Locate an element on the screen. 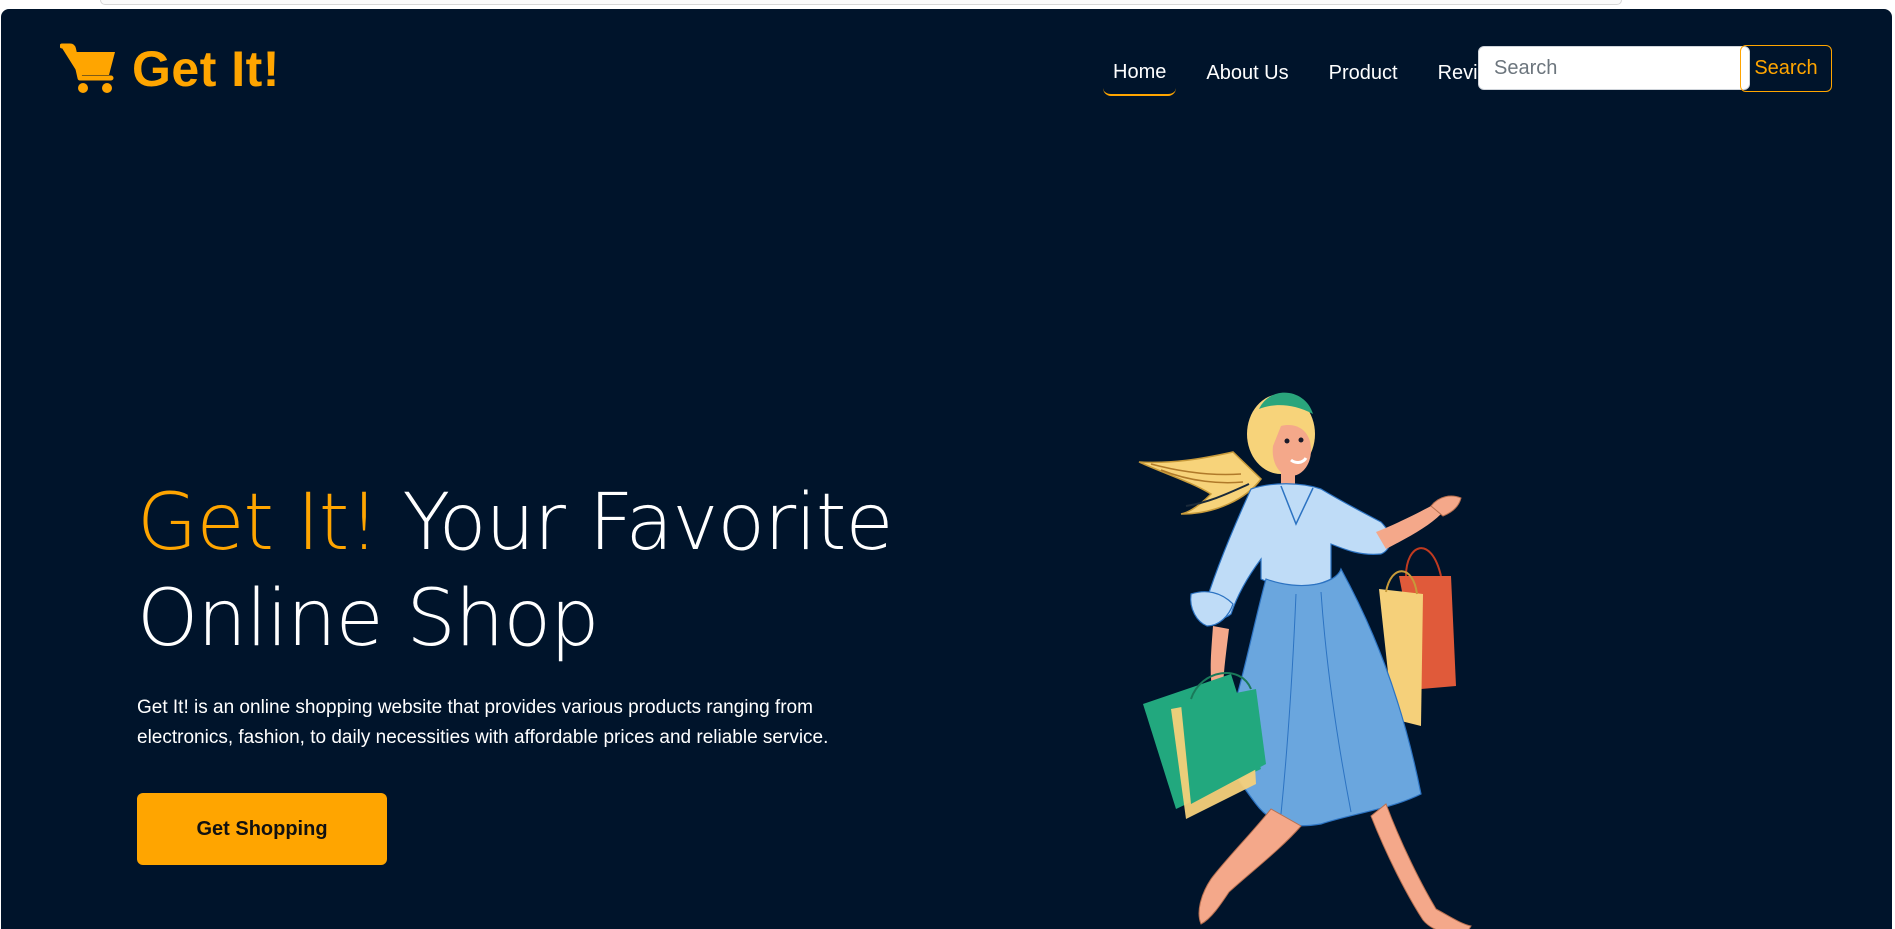 The width and height of the screenshot is (1895, 929). hero-title-accent: Get It! is located at coordinates (258, 523).